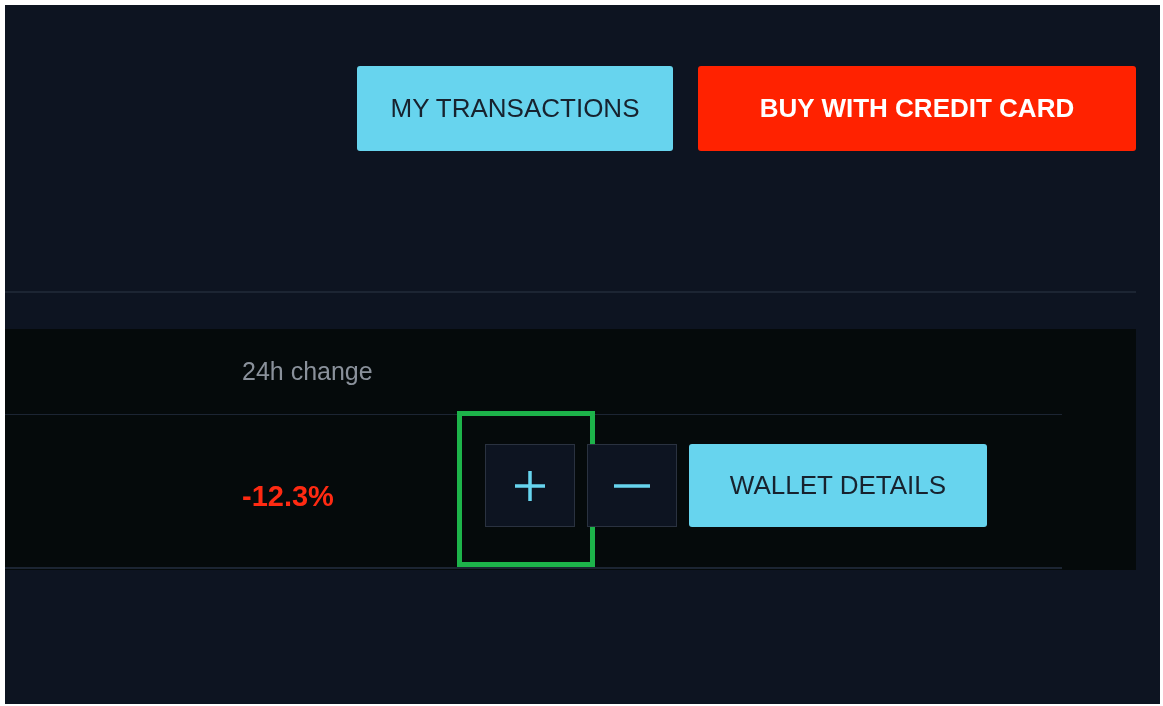 This screenshot has height=706, width=1163. What do you see at coordinates (515, 108) in the screenshot?
I see `transactions-button: MY TRANSACTIONS` at bounding box center [515, 108].